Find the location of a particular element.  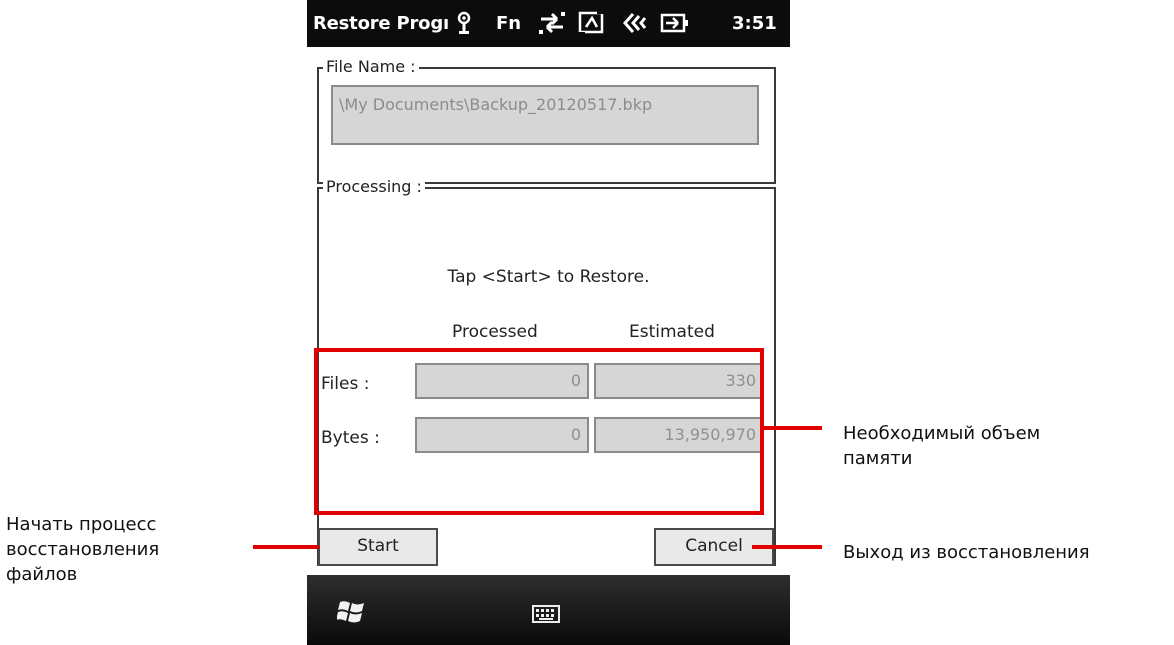

connection-icon is located at coordinates (592, 23).